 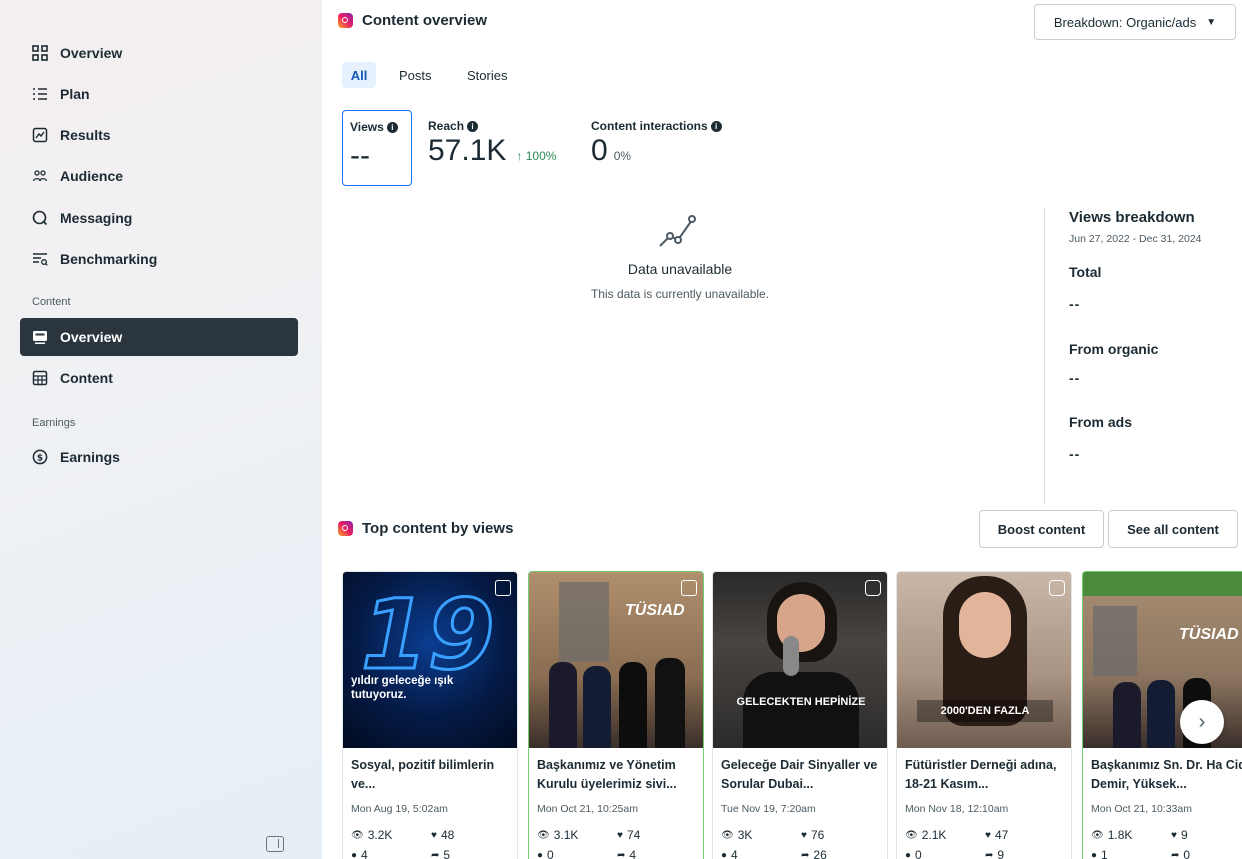 I want to click on post-thumbnail: 2000'DEN FAZLA, so click(x=984, y=660).